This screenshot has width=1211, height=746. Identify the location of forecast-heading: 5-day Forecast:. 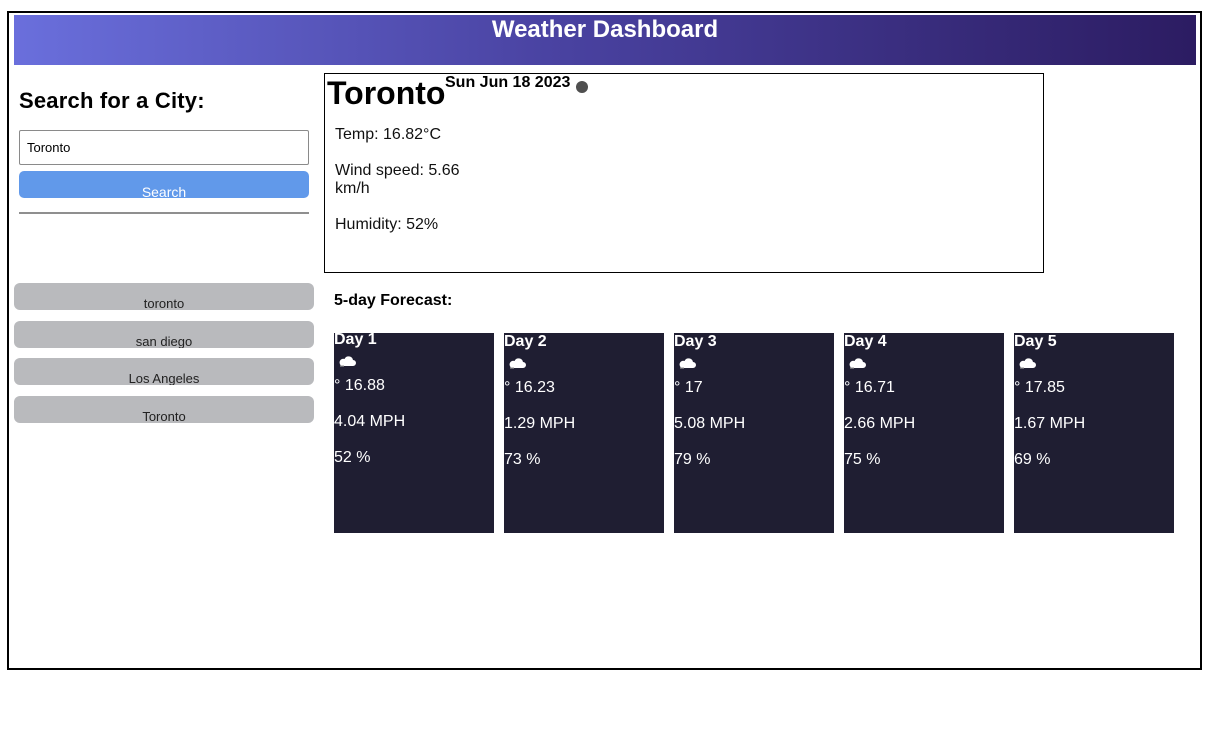
(393, 300).